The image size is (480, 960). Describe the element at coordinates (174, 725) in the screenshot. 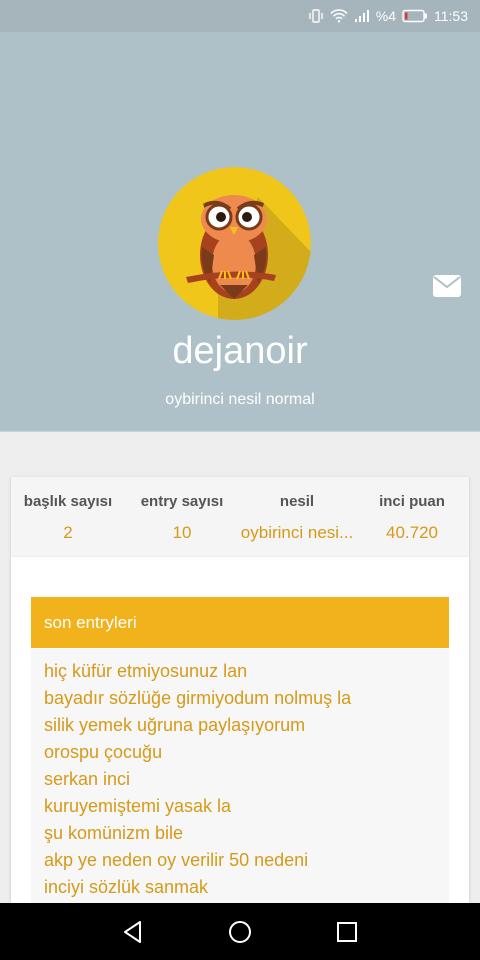

I see `entry-link: silik yemek uğruna paylaşıyorum` at that location.